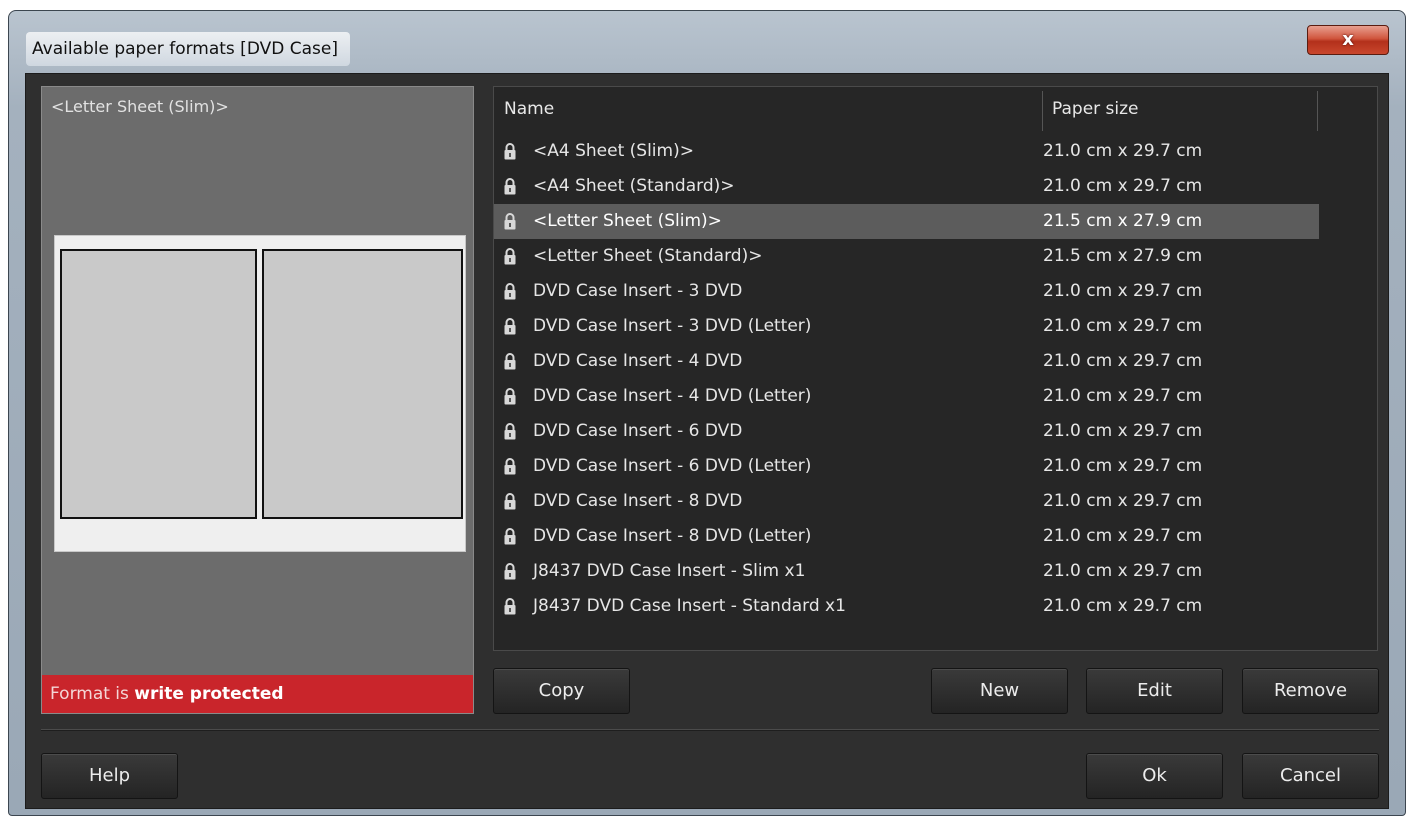 This screenshot has height=821, width=1412. I want to click on row-name: J8437 DVD Case Insert - Slim x1, so click(669, 571).